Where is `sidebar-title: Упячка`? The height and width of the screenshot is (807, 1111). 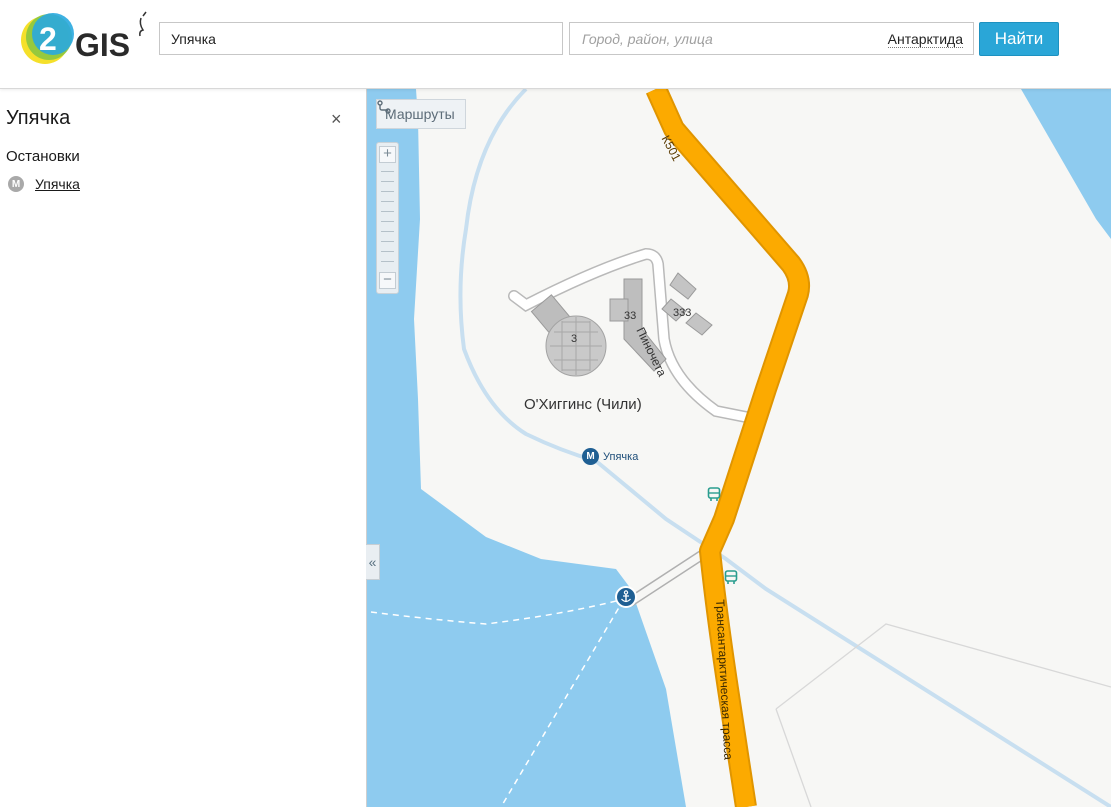
sidebar-title: Упячка is located at coordinates (38, 118).